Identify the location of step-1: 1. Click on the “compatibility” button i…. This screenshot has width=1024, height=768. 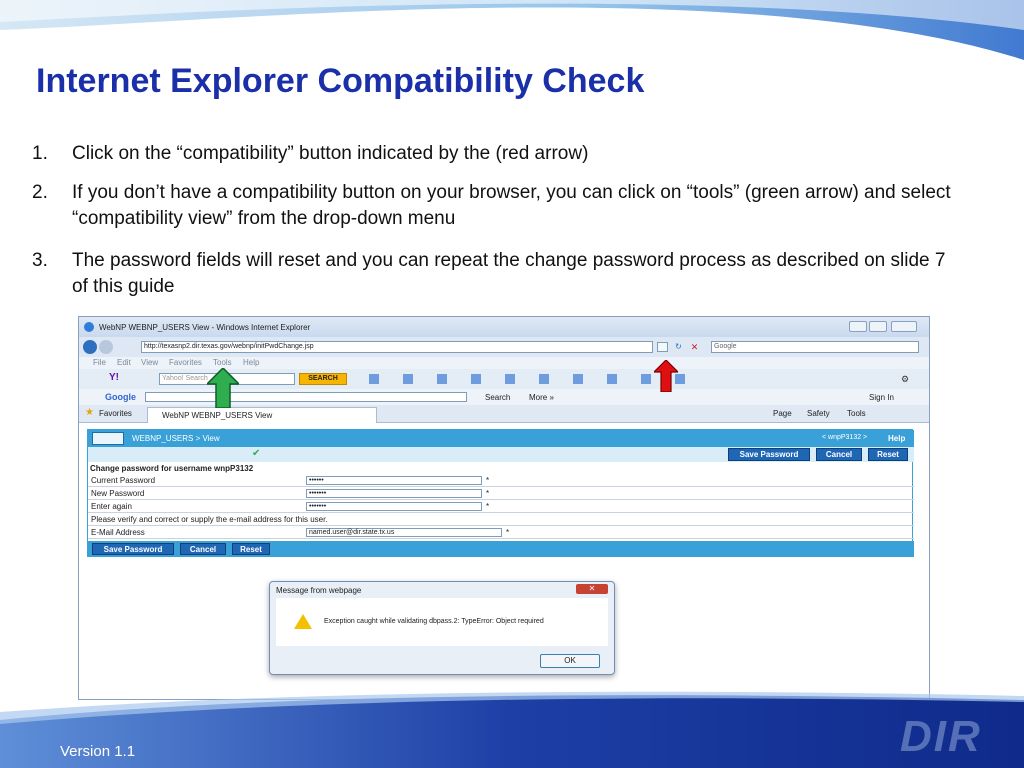
(497, 154).